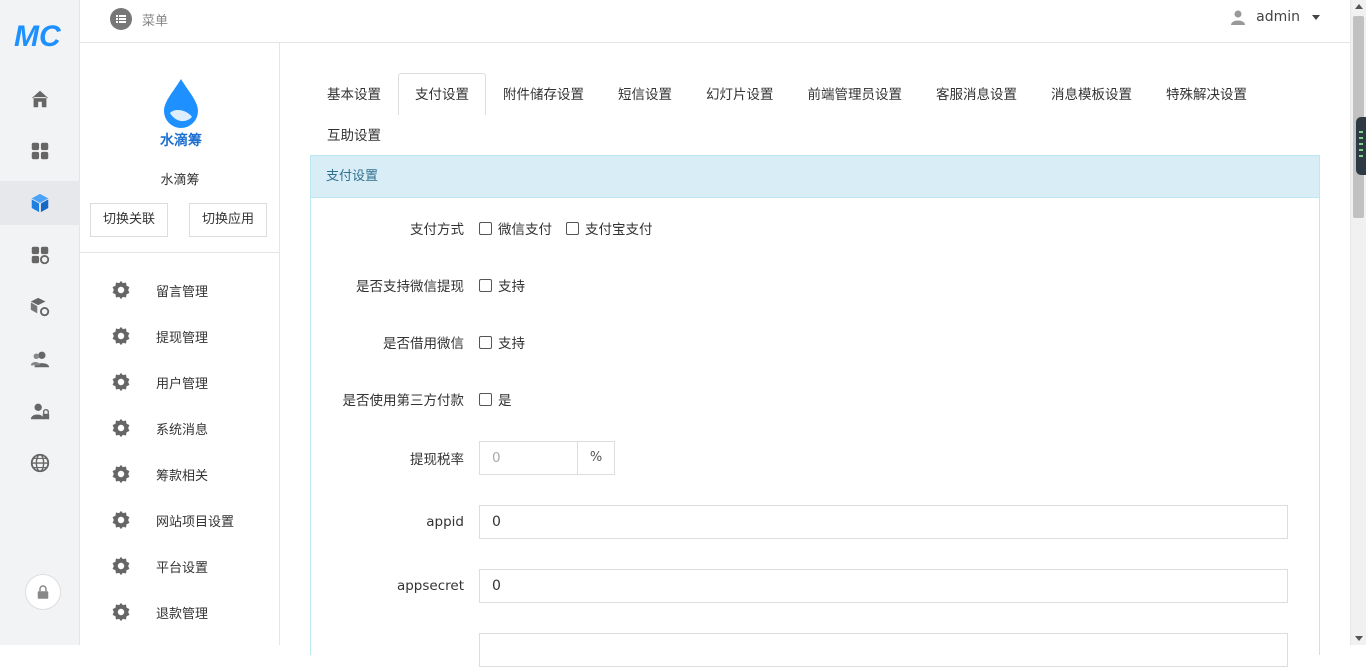 The image size is (1366, 667). What do you see at coordinates (1238, 17) in the screenshot?
I see `user-icon` at bounding box center [1238, 17].